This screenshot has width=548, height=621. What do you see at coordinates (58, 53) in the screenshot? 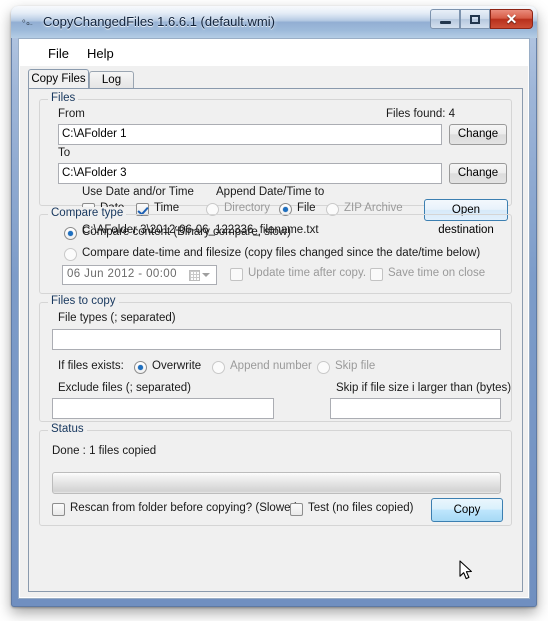
I see `menu-item-file: File` at bounding box center [58, 53].